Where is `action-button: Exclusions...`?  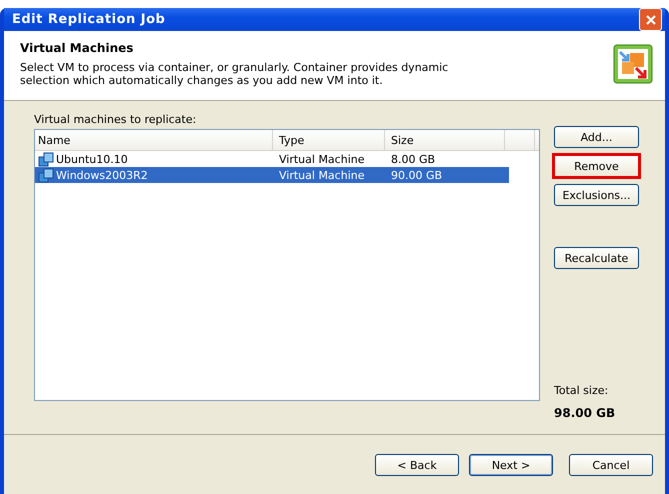 action-button: Exclusions... is located at coordinates (596, 195).